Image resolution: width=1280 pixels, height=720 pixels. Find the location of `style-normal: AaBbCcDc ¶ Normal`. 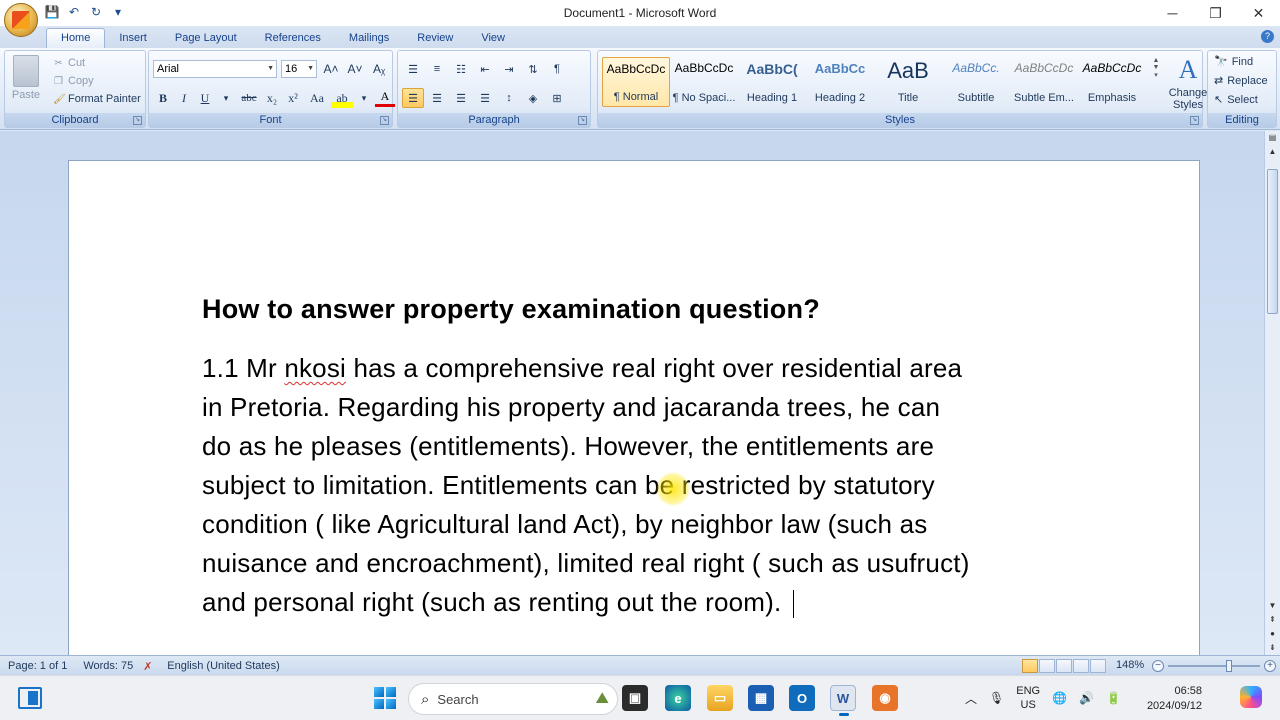

style-normal: AaBbCcDc ¶ Normal is located at coordinates (636, 82).